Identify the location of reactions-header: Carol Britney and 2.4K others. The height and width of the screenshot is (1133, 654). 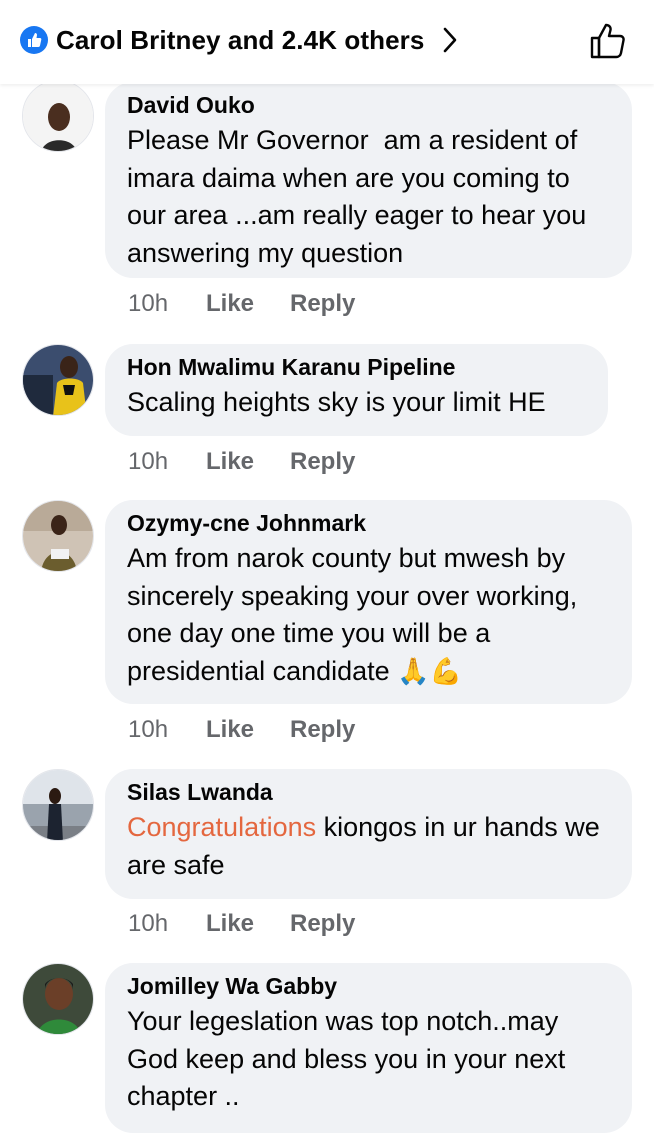
(327, 42).